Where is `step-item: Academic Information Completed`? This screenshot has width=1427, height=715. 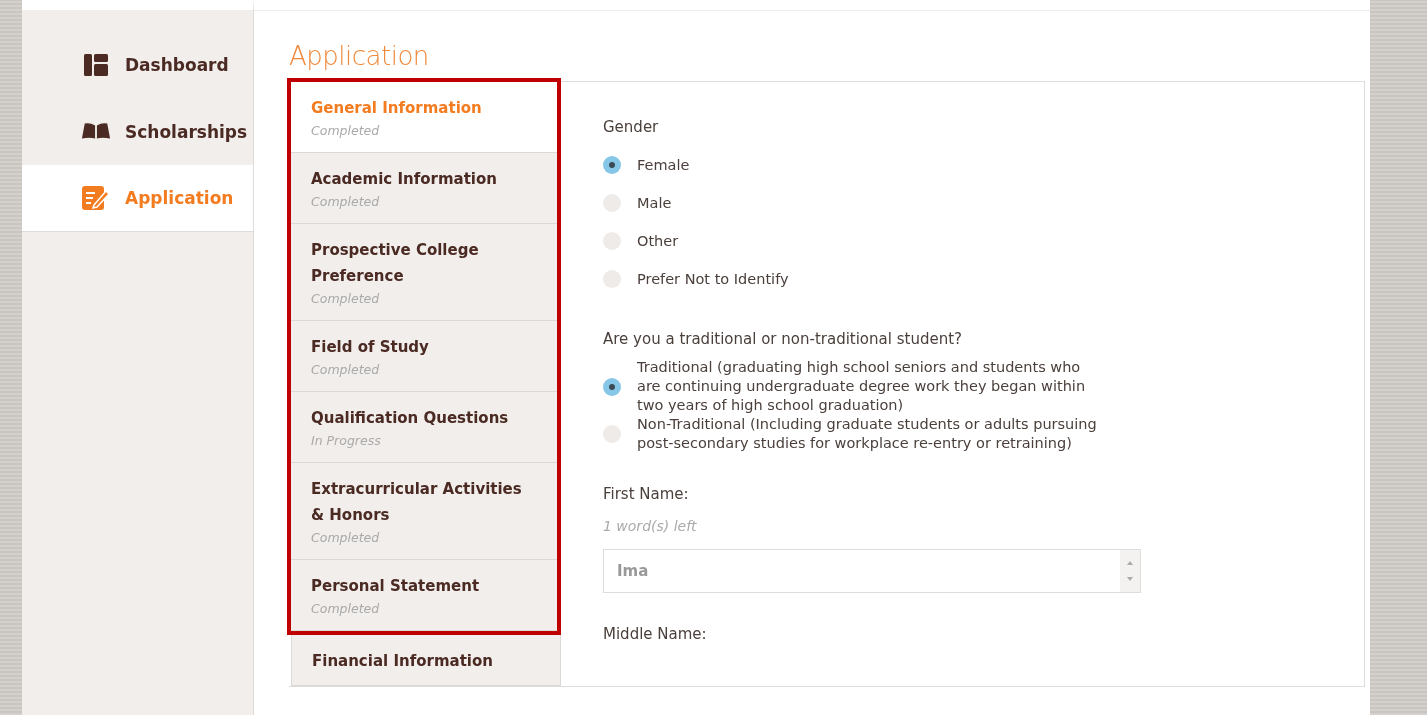 step-item: Academic Information Completed is located at coordinates (424, 188).